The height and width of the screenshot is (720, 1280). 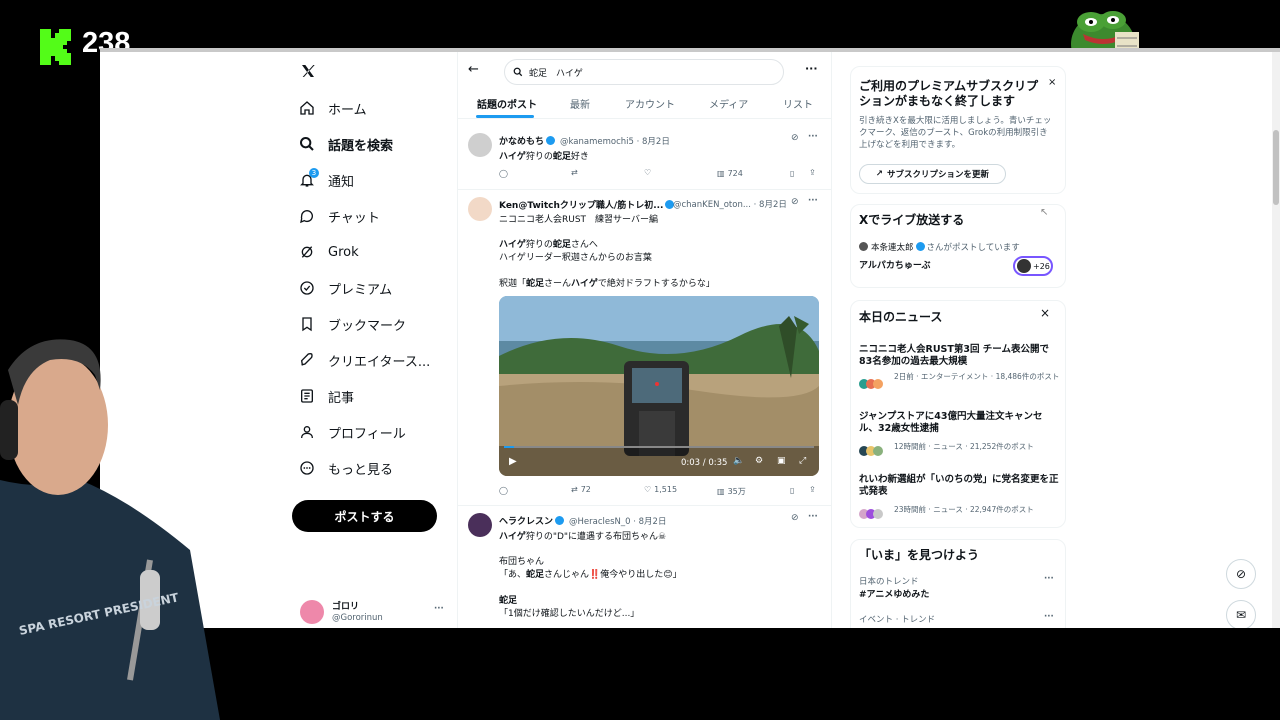 I want to click on views-count: ▥ 724, so click(x=730, y=173).